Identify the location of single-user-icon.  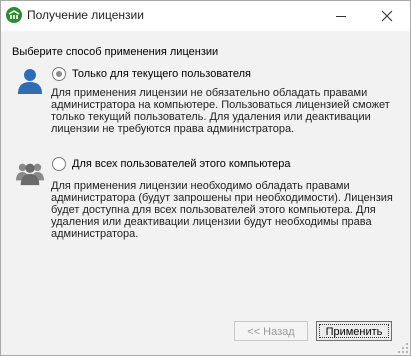
(30, 81).